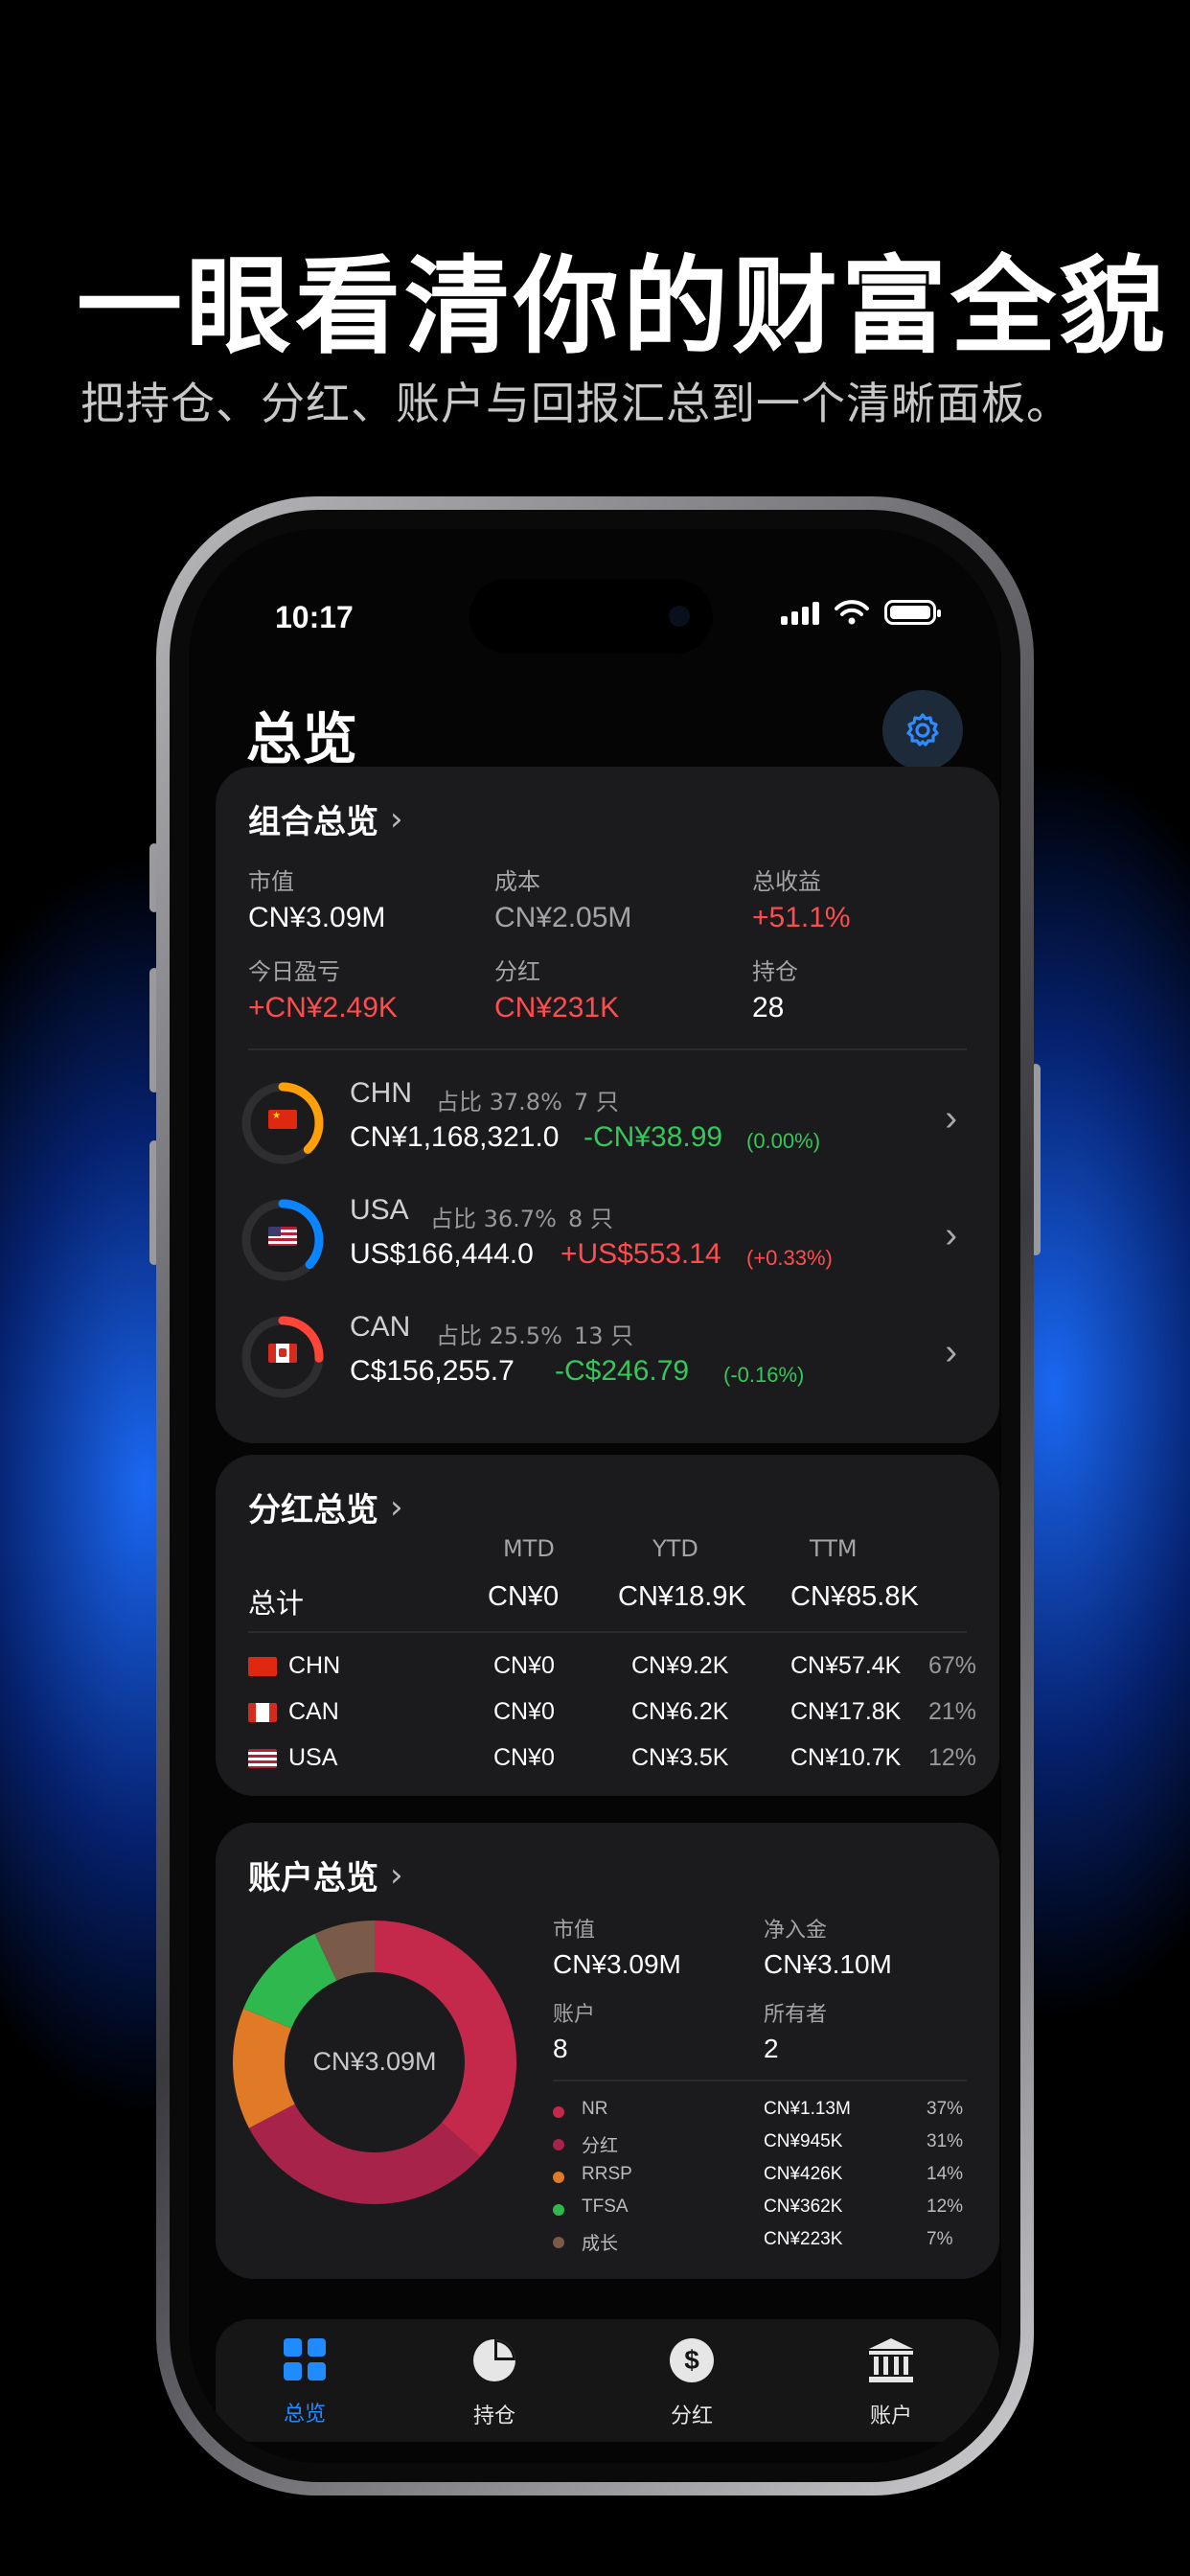 This screenshot has width=1190, height=2576. Describe the element at coordinates (381, 1093) in the screenshot. I see `region-code: CHN` at that location.